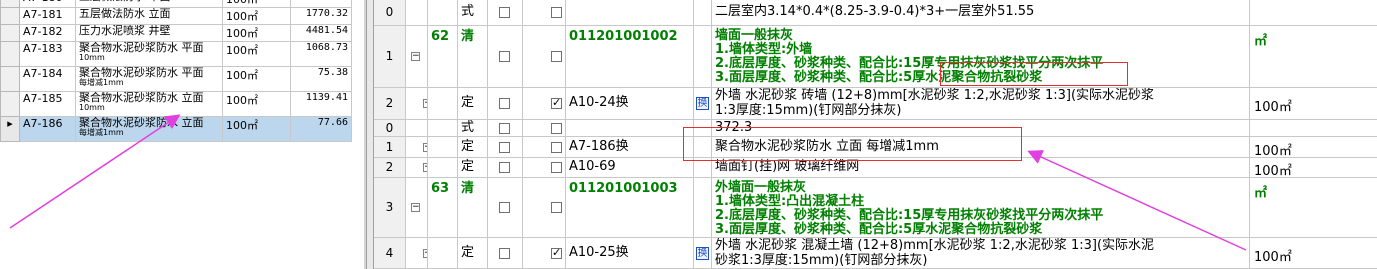  I want to click on quota-name: 聚合物水泥砂浆防水 平面 10mm, so click(149, 54).